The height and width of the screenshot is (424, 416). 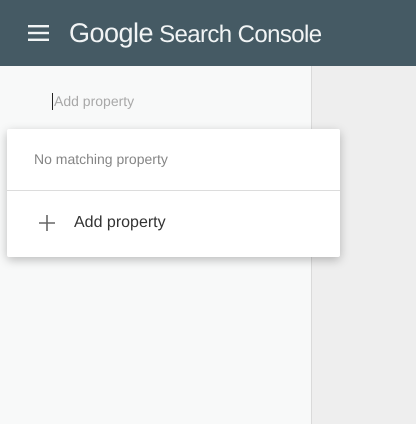 What do you see at coordinates (173, 224) in the screenshot?
I see `add-property-item: Add property` at bounding box center [173, 224].